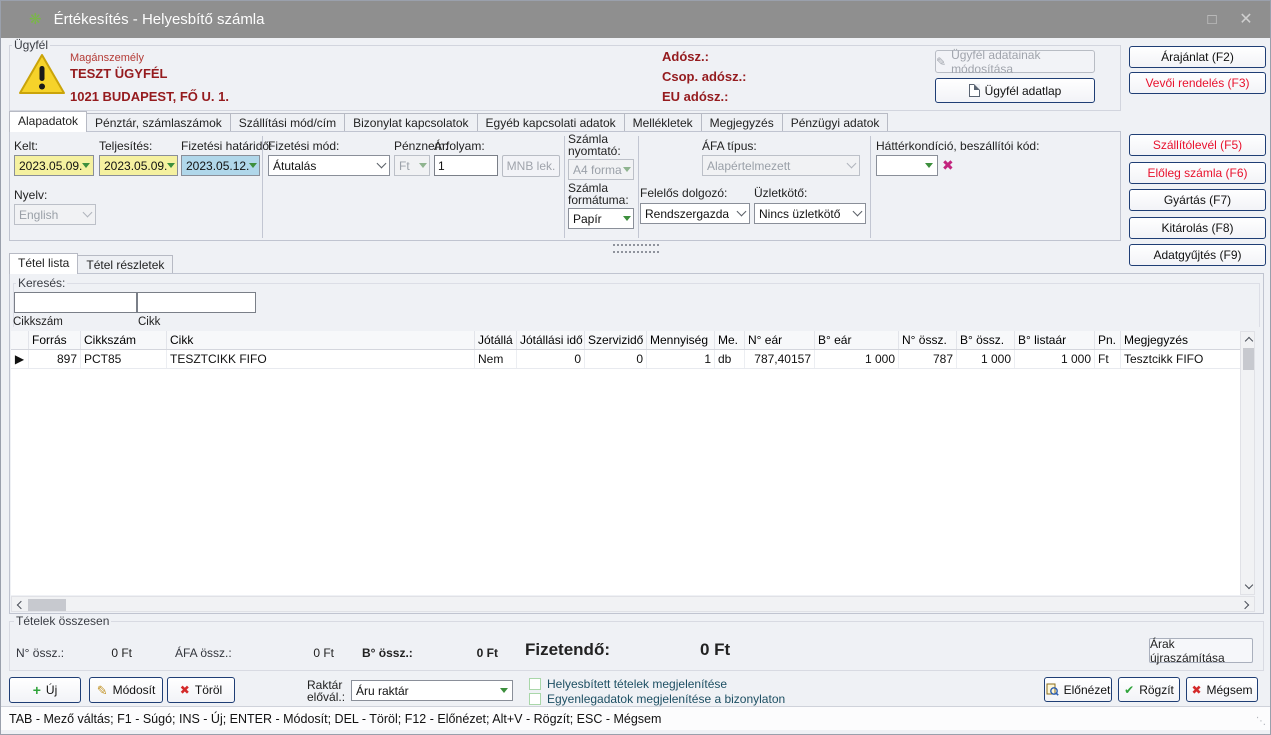 The height and width of the screenshot is (735, 1271). I want to click on data-collection-button: Adatgyűjtés (F9), so click(1197, 255).